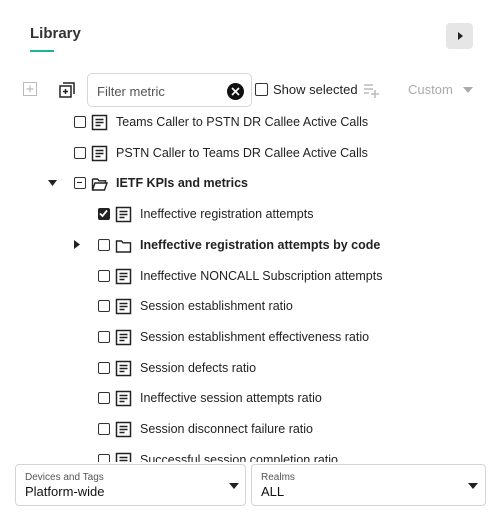 Image resolution: width=493 pixels, height=514 pixels. What do you see at coordinates (198, 367) in the screenshot?
I see `row-label: Session defects ratio` at bounding box center [198, 367].